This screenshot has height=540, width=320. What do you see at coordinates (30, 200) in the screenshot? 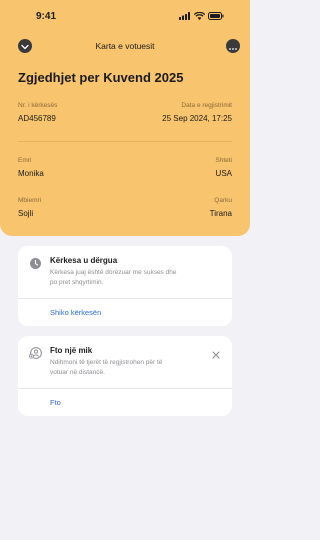
I see `last-name-label: Mbiemri` at bounding box center [30, 200].